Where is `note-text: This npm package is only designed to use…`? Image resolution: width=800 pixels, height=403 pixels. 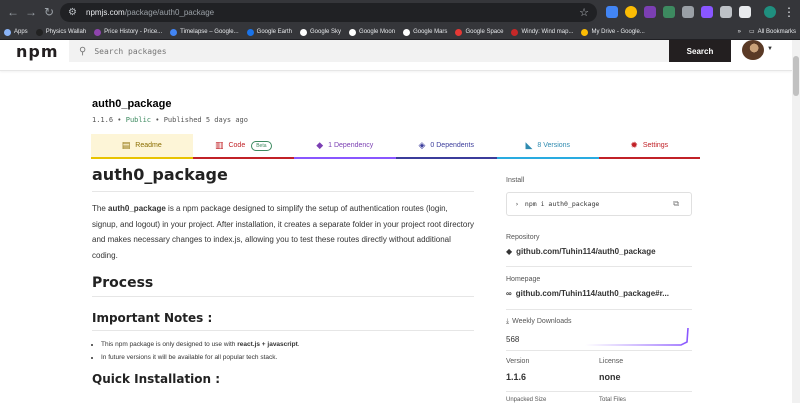
note-text: This npm package is only designed to use… is located at coordinates (169, 344).